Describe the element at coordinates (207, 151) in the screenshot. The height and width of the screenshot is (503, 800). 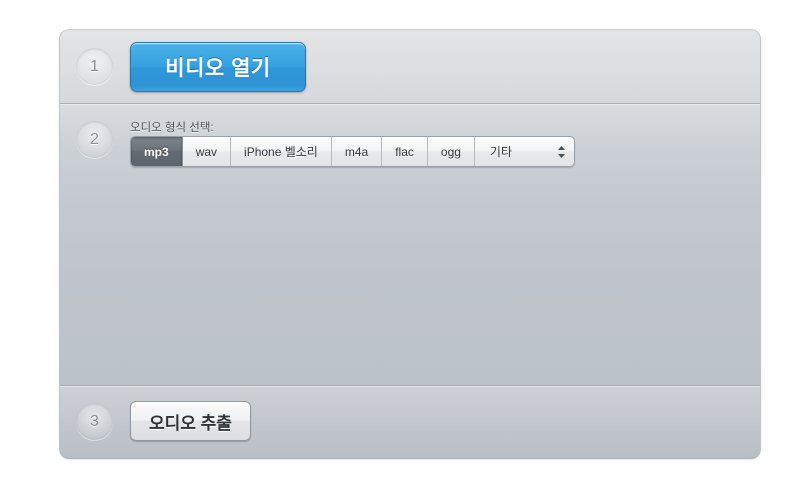
I see `format-segment-wav: wav` at that location.